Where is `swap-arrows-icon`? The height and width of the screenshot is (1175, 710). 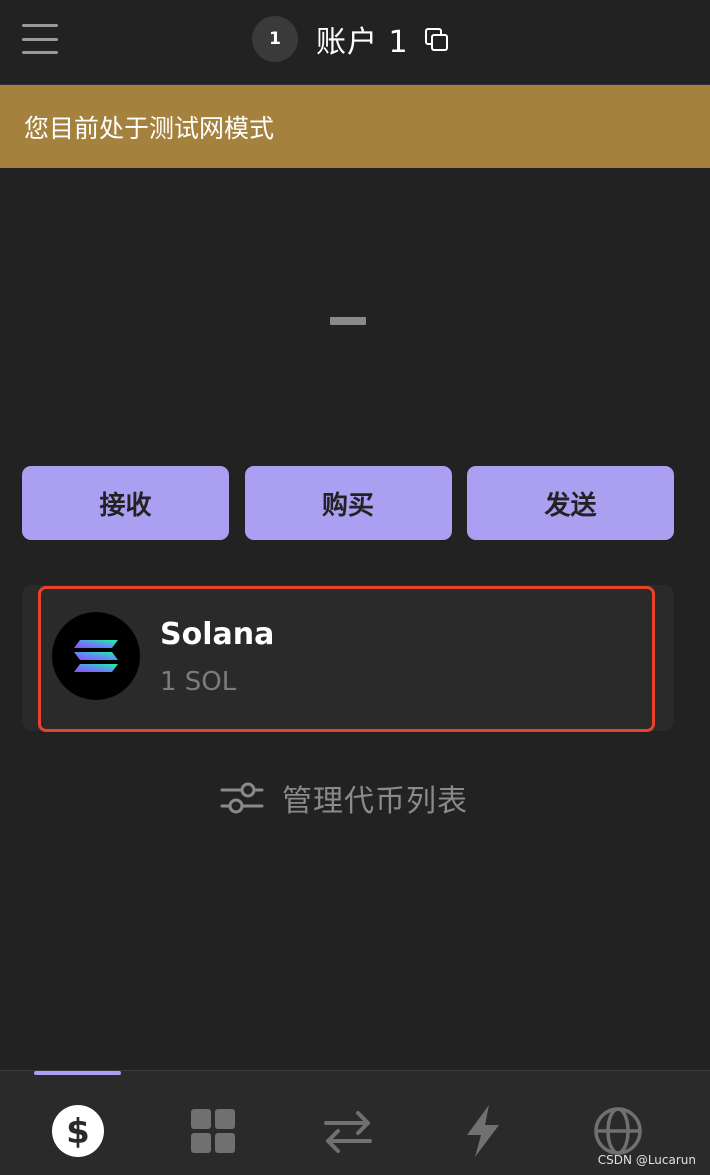
swap-arrows-icon is located at coordinates (348, 1131).